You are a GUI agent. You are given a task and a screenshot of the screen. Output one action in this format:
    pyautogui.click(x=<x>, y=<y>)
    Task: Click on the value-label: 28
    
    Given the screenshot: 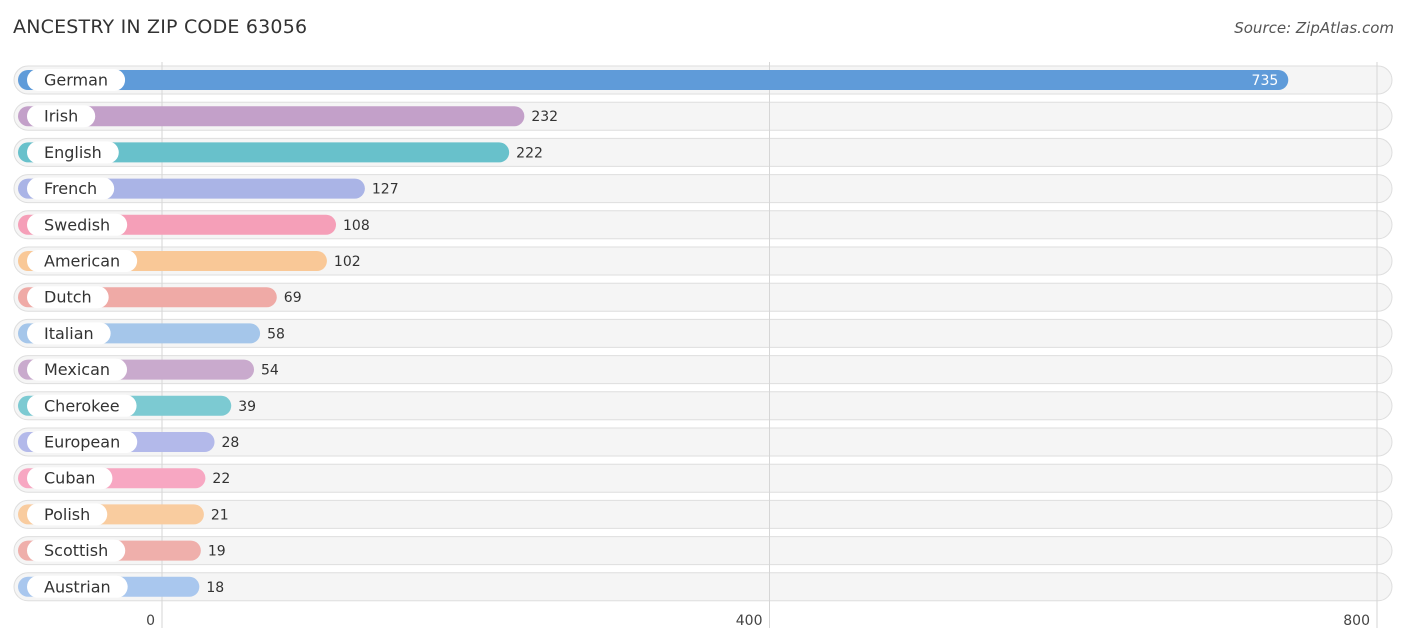 What is the action you would take?
    pyautogui.click(x=231, y=443)
    